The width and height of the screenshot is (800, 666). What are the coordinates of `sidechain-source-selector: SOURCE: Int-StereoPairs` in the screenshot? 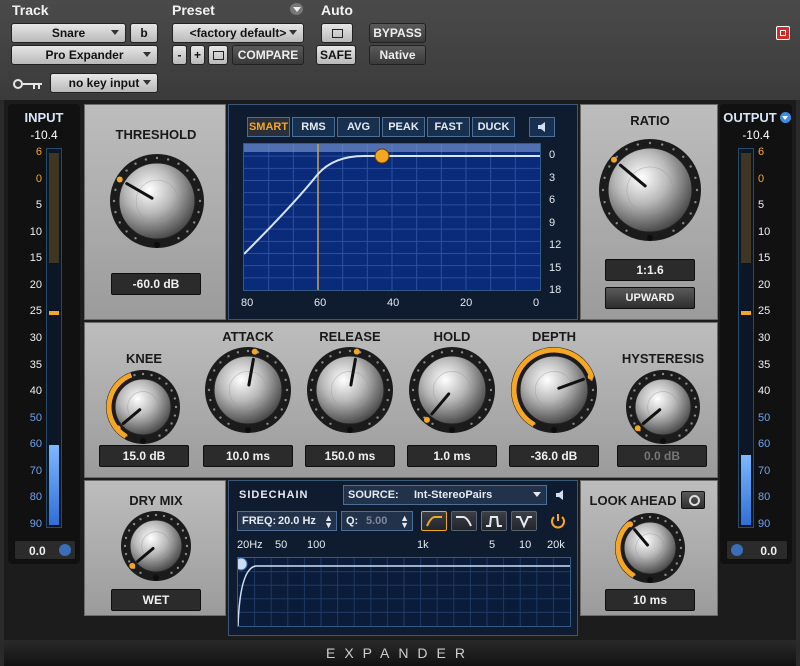 It's located at (445, 495).